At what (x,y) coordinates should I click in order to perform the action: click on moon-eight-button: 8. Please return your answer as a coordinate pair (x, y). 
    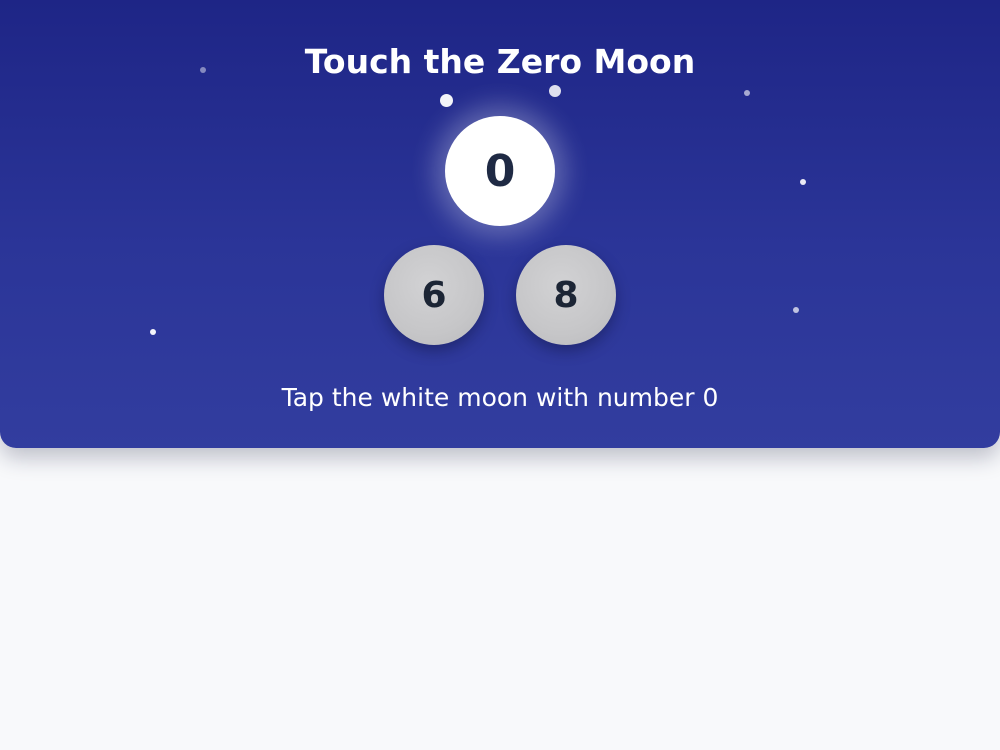
    Looking at the image, I should click on (566, 295).